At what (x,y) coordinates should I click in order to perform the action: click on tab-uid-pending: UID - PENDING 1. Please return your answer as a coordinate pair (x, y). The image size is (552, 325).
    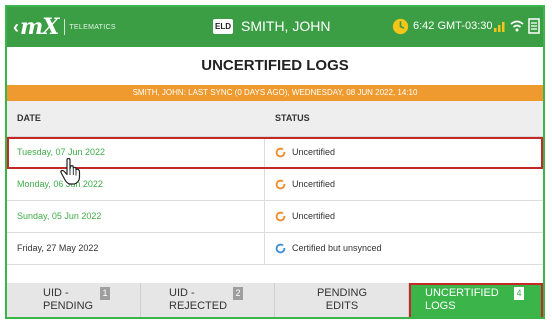
    Looking at the image, I should click on (74, 300).